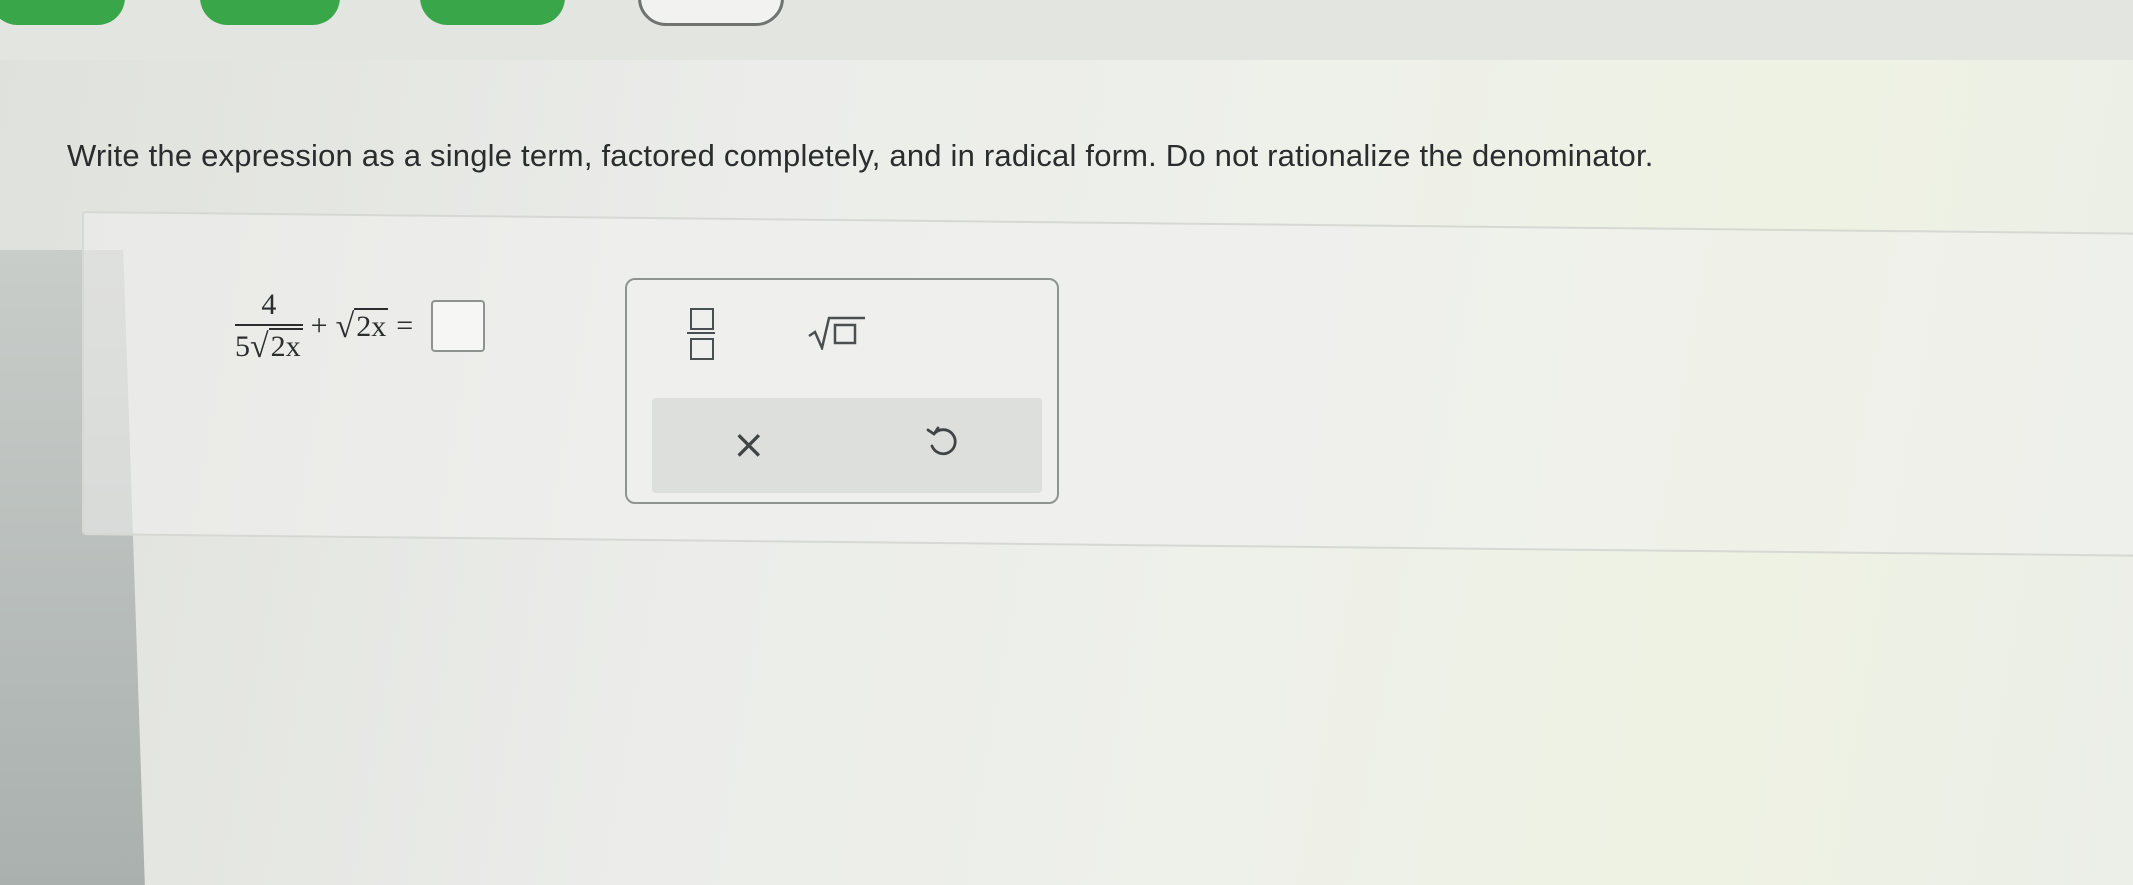  I want to click on fraction-denominator: 5 √ 2x, so click(269, 345).